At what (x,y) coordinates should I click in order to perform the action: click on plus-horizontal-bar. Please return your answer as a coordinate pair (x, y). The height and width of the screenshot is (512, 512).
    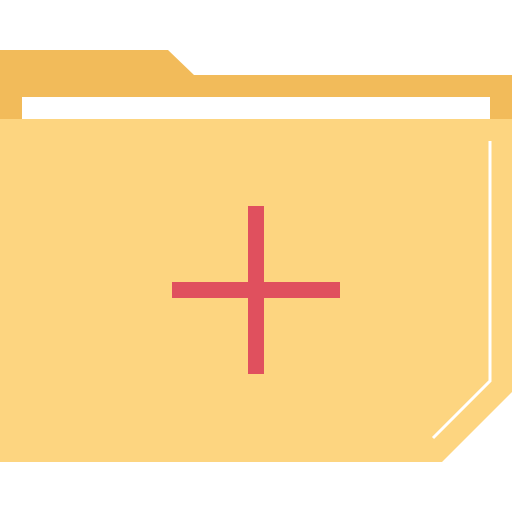
    Looking at the image, I should click on (256, 290).